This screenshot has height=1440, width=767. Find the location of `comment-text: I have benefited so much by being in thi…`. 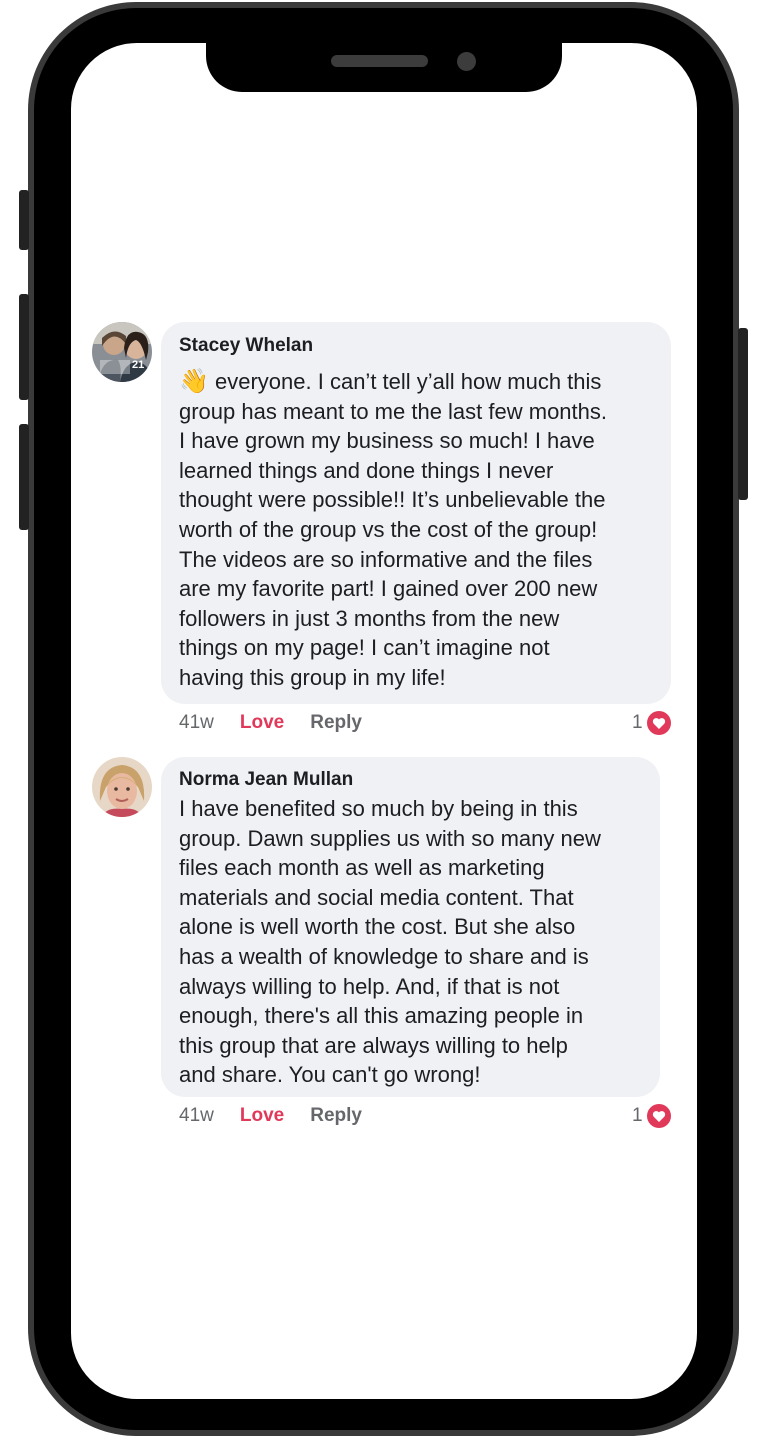

comment-text: I have benefited so much by being in thi… is located at coordinates (390, 942).